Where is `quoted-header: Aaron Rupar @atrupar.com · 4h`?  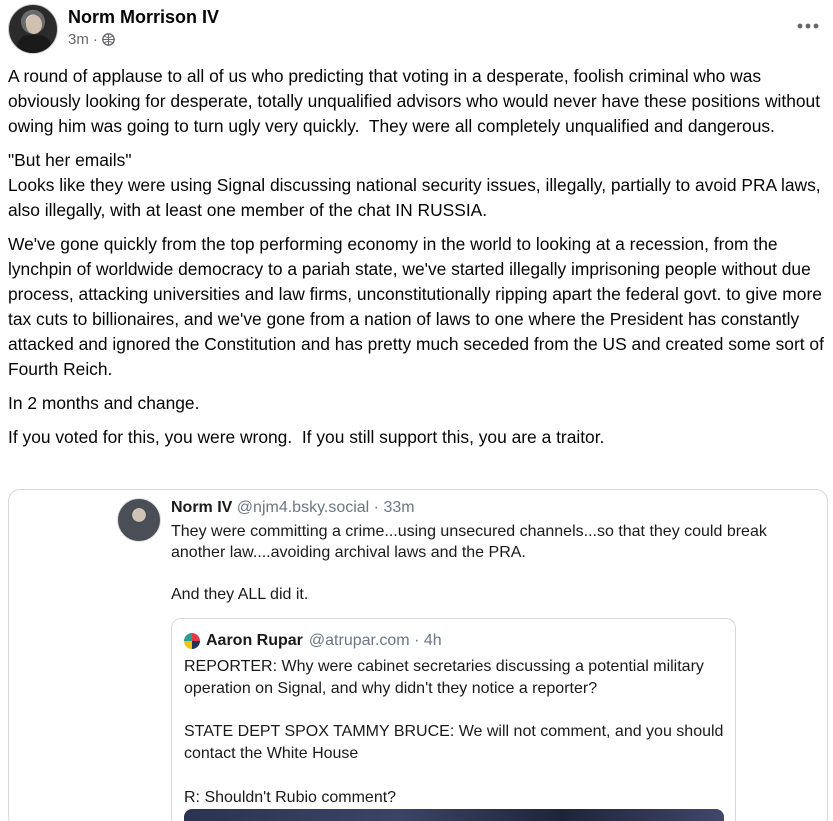 quoted-header: Aaron Rupar @atrupar.com · 4h is located at coordinates (313, 641).